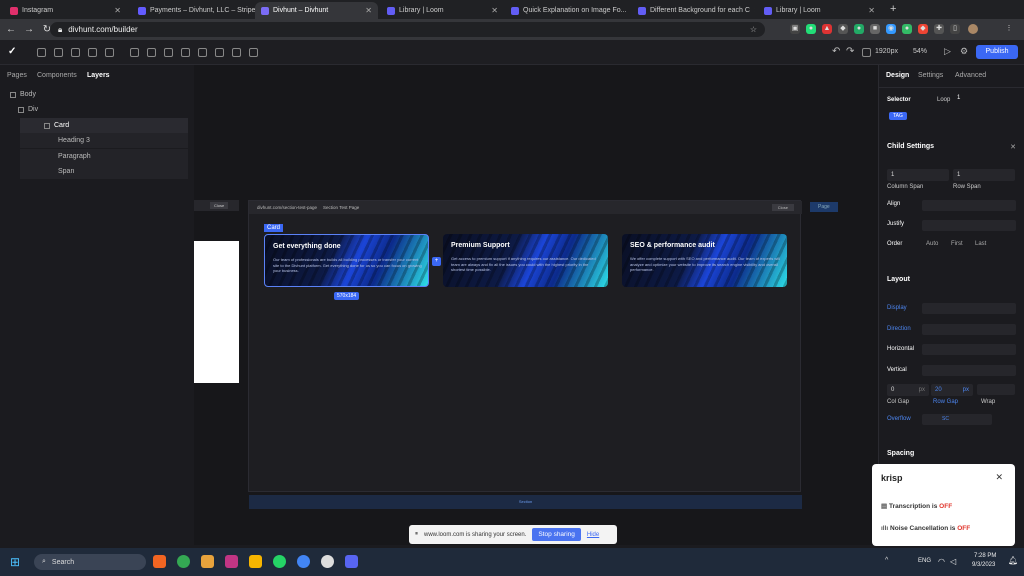 Image resolution: width=1024 pixels, height=576 pixels. Describe the element at coordinates (109, 52) in the screenshot. I see `paint-icon` at that location.